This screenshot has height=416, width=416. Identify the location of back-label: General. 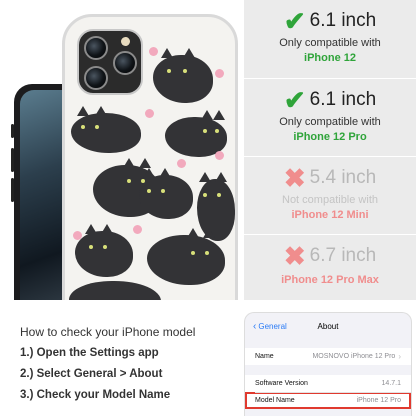
(272, 326).